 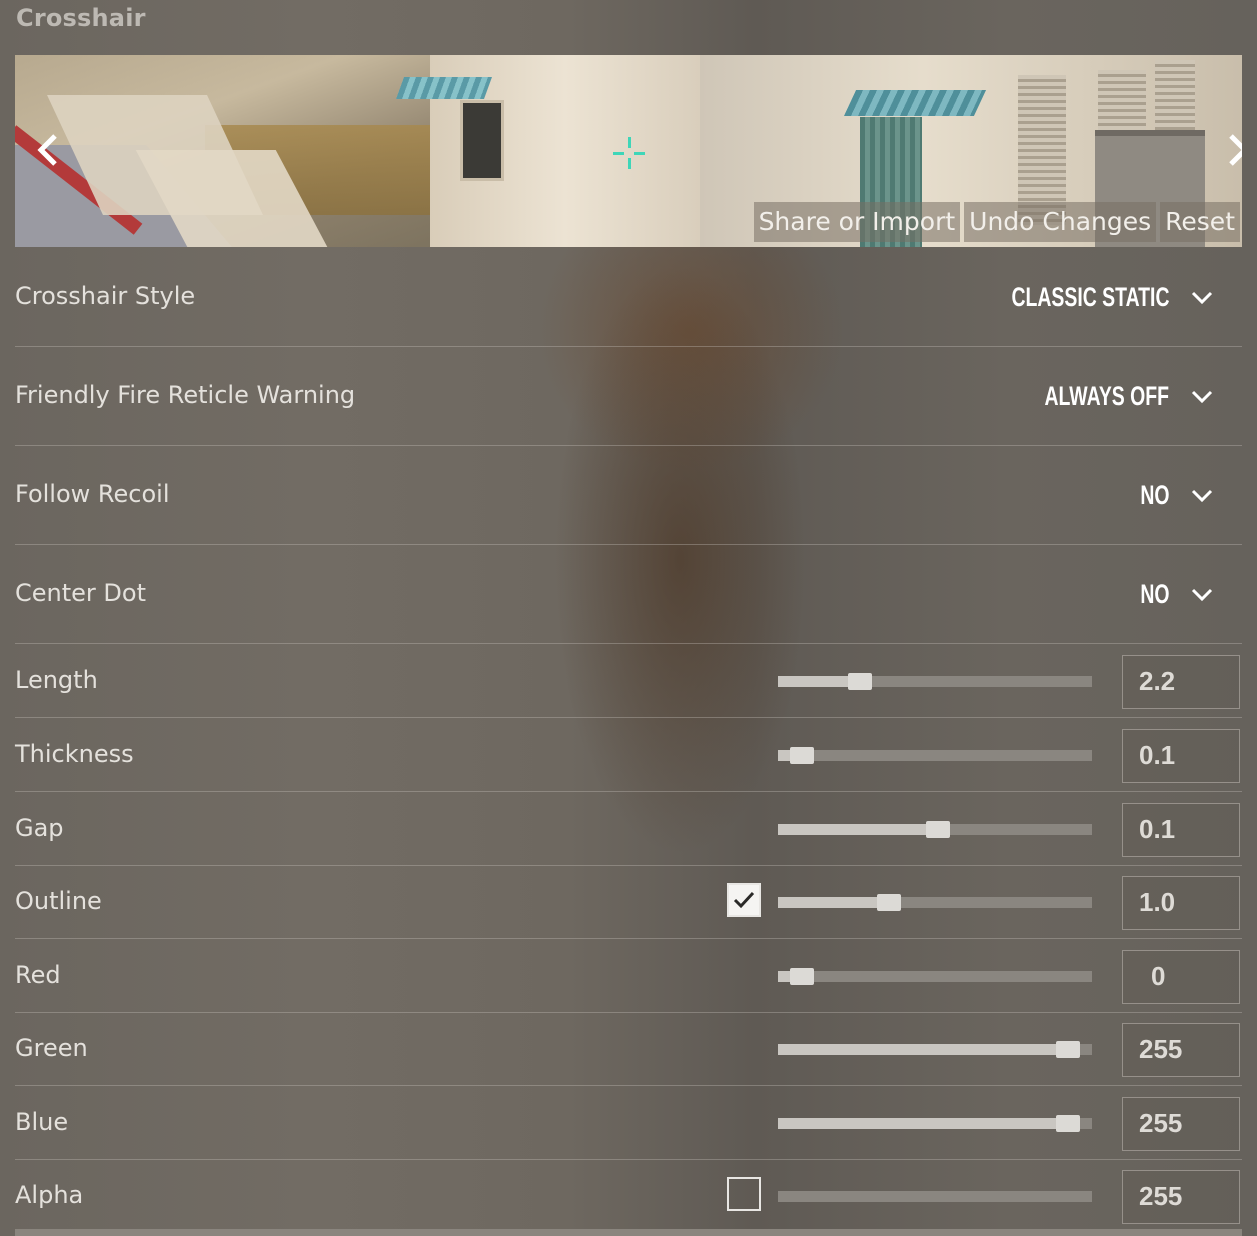 What do you see at coordinates (628, 1049) in the screenshot?
I see `green-row: Green 255` at bounding box center [628, 1049].